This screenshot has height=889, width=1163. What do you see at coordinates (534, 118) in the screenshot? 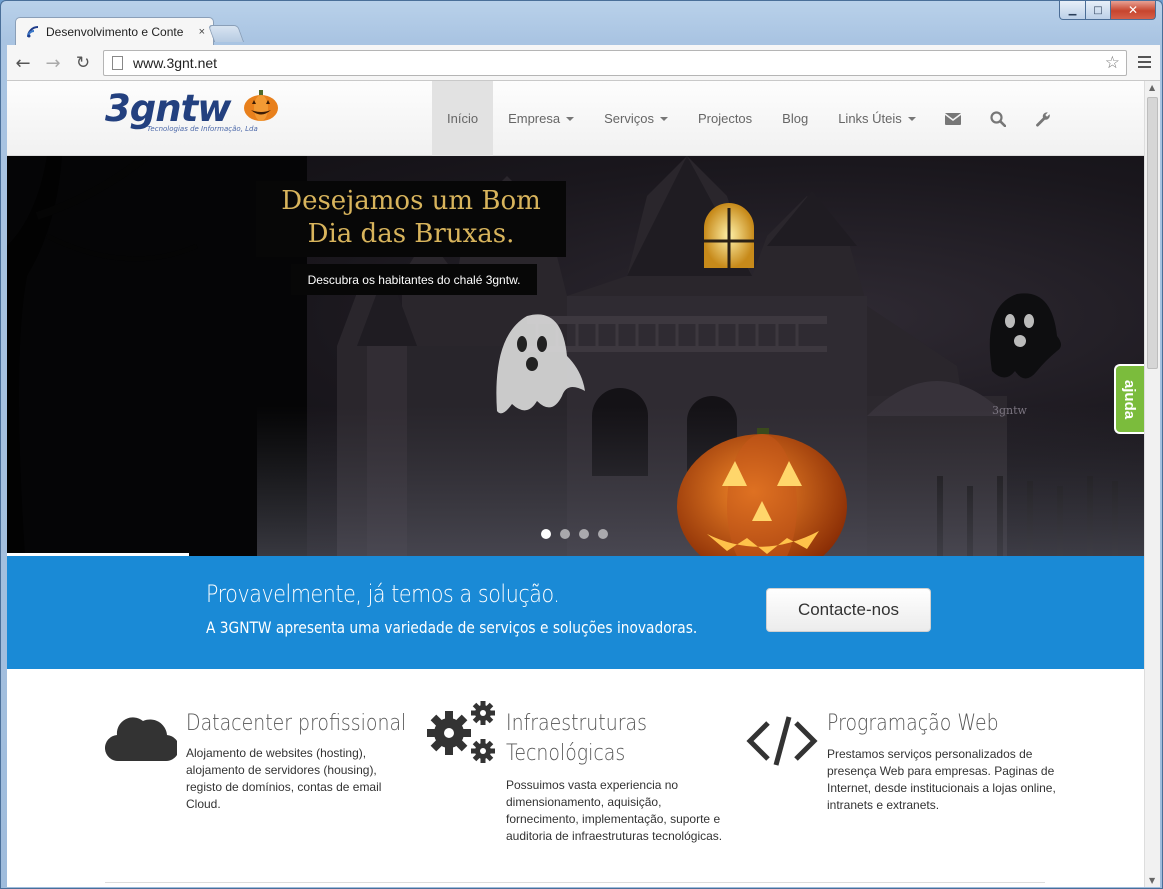
I see `nav-label: Empresa` at bounding box center [534, 118].